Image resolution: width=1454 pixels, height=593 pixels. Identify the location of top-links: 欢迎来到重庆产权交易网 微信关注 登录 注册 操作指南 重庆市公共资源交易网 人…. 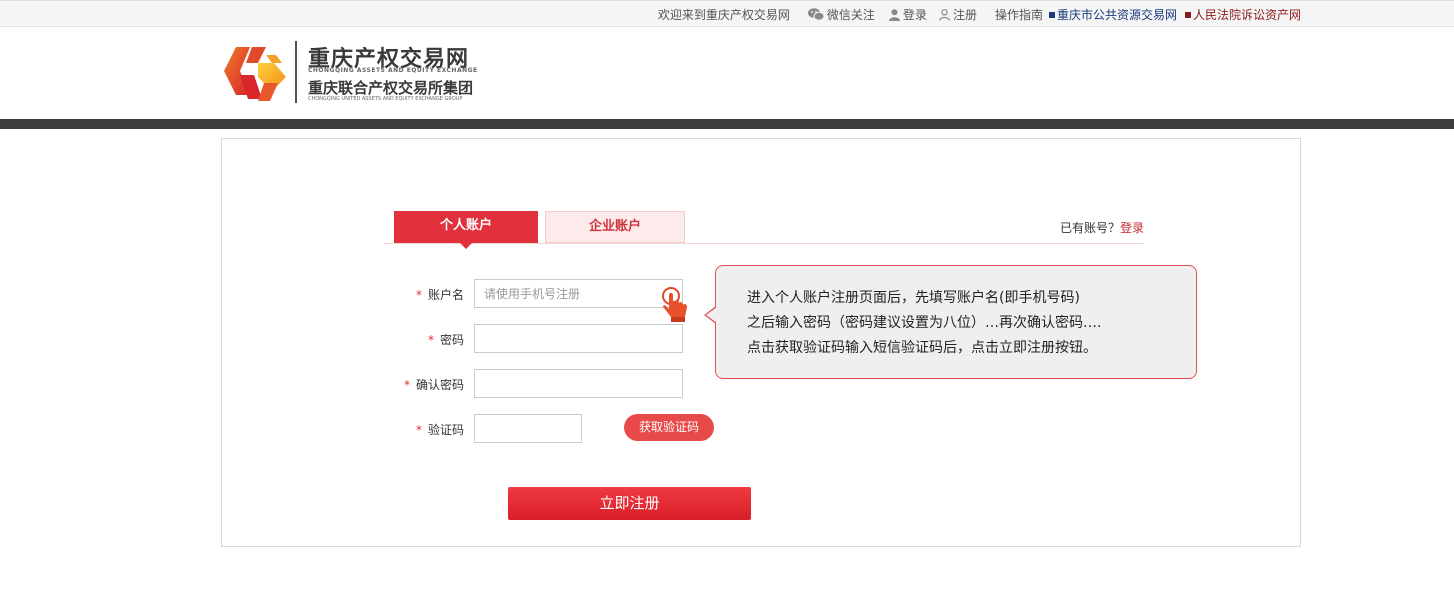
(979, 14).